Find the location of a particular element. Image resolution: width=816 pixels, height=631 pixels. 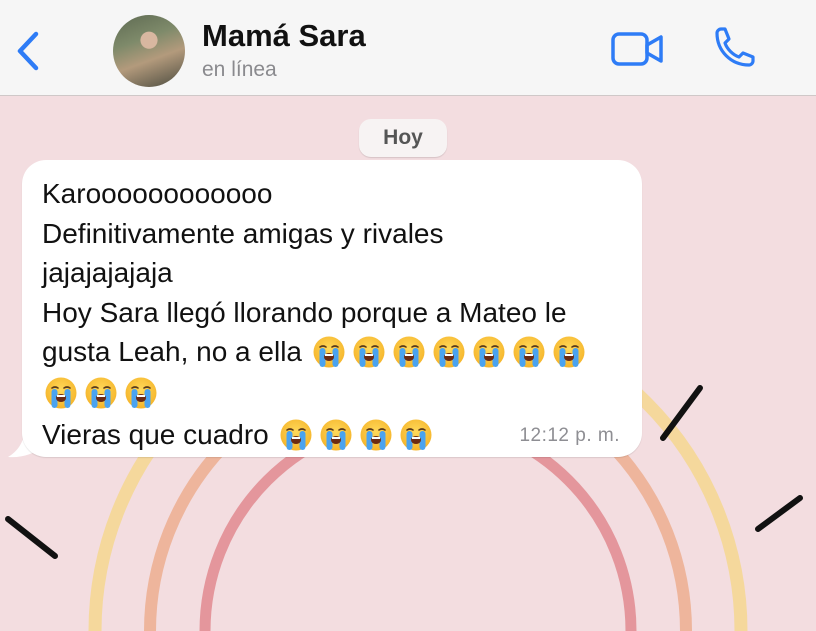

message-line: jajajajajaja is located at coordinates (107, 272).